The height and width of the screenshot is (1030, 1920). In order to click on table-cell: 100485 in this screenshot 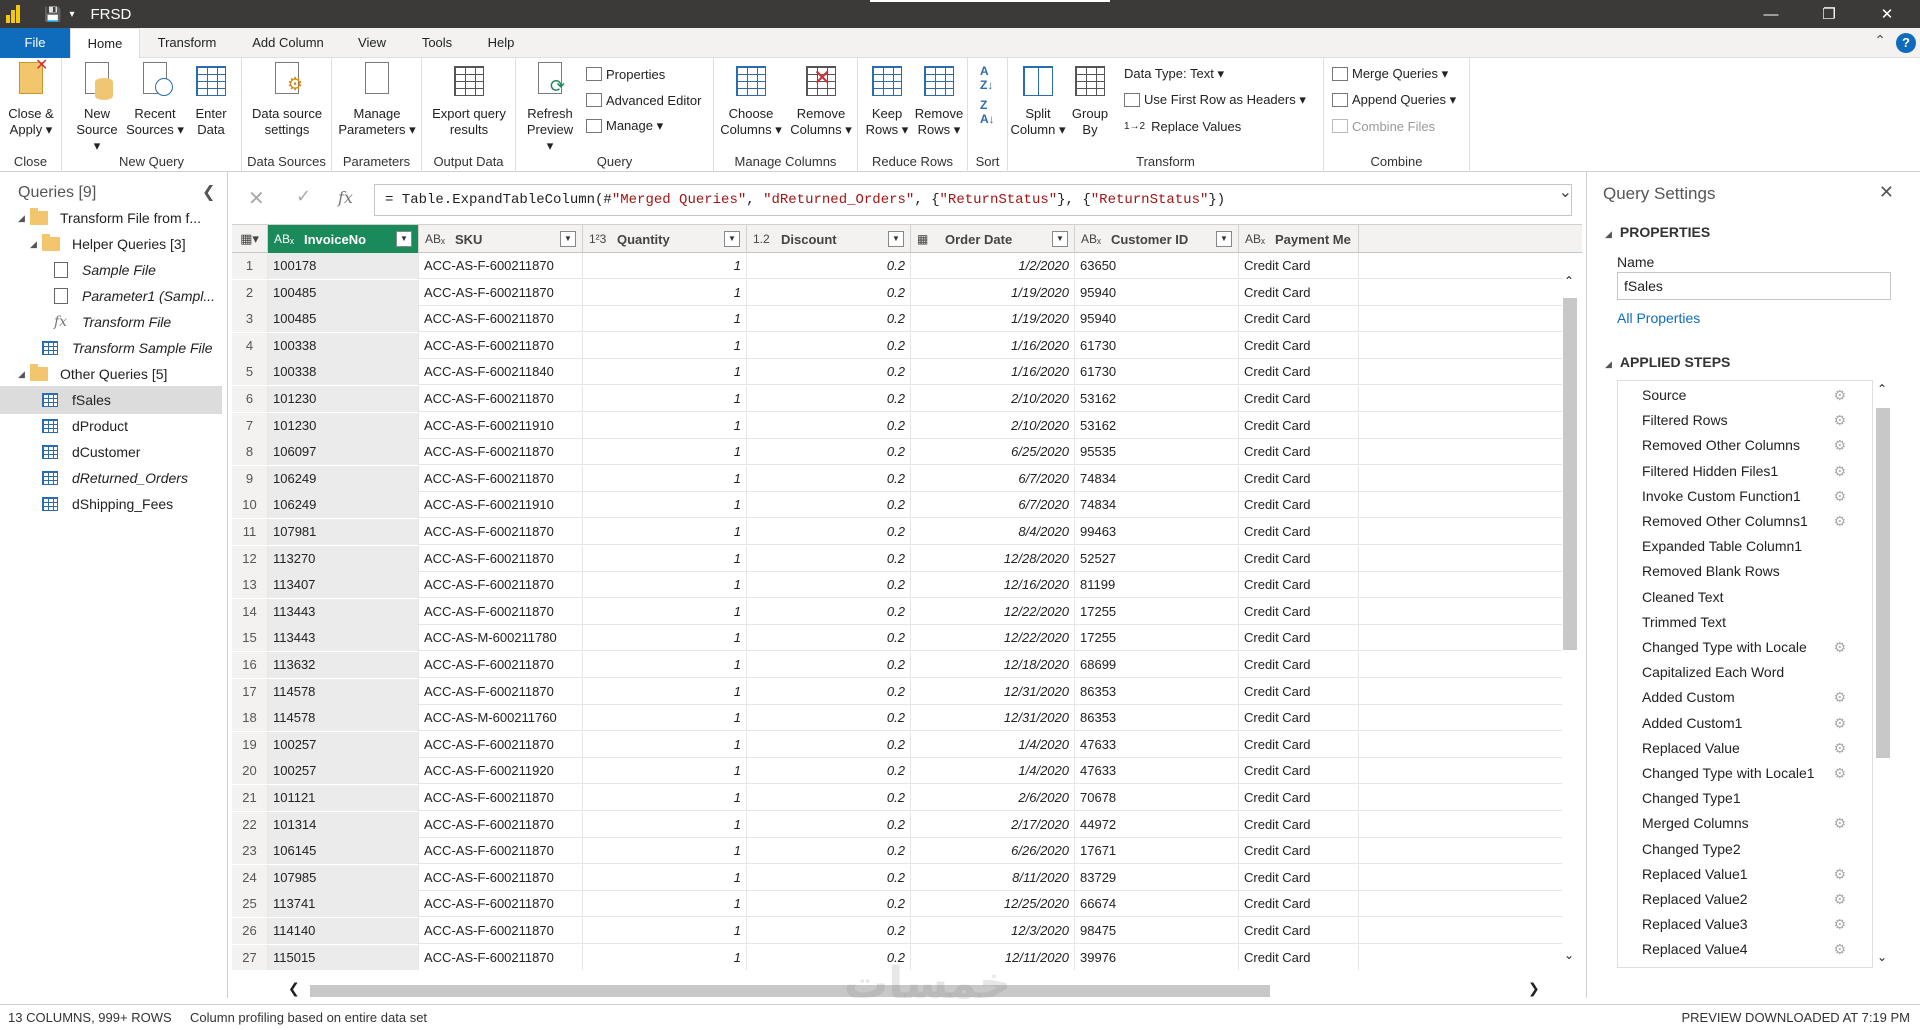, I will do `click(343, 319)`.